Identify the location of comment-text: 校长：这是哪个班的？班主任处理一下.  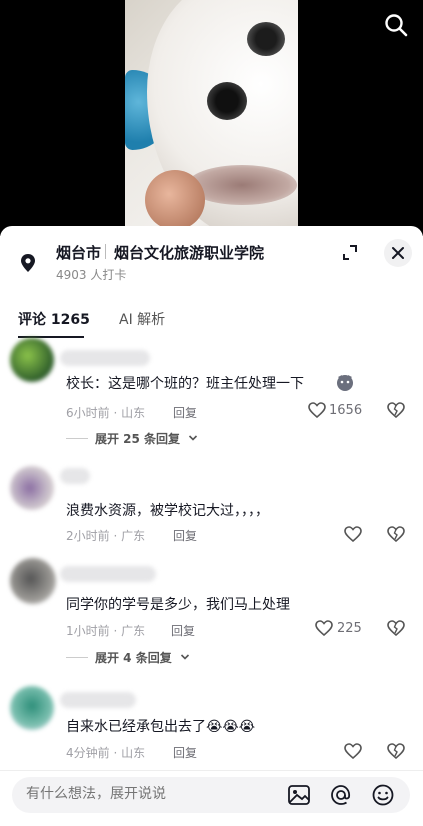
(185, 384).